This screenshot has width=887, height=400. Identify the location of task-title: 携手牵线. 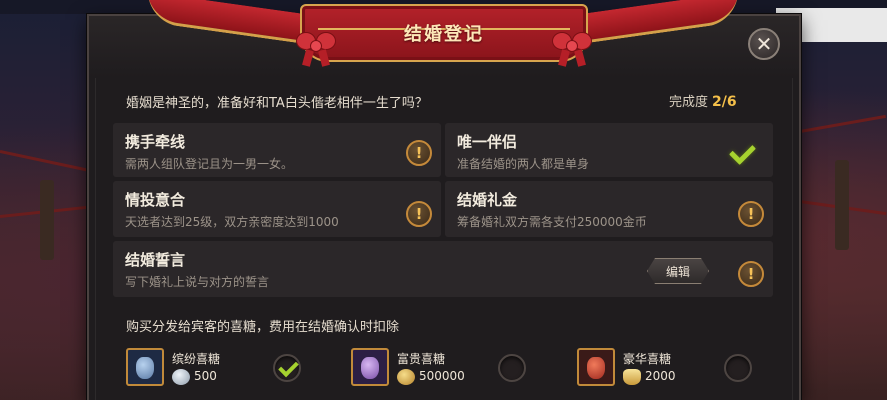
(155, 142).